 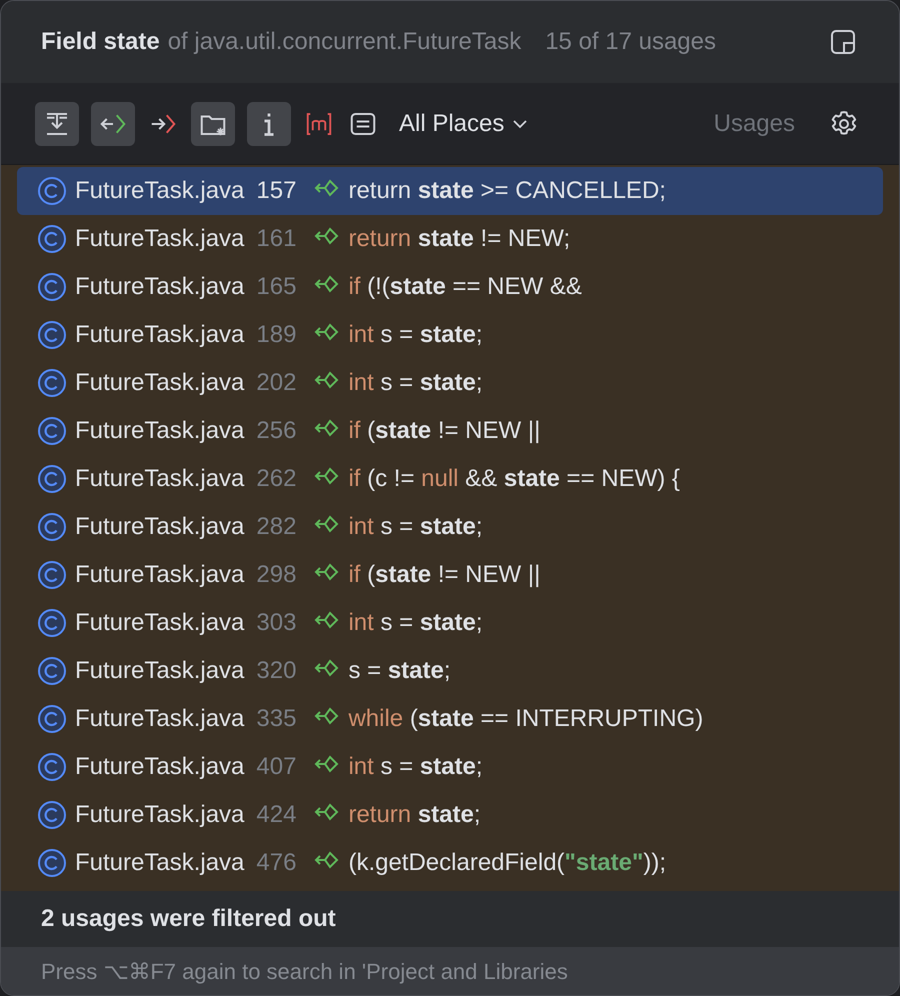 I want to click on usage-row: FutureTask.java 282 int s = state;, so click(x=450, y=527).